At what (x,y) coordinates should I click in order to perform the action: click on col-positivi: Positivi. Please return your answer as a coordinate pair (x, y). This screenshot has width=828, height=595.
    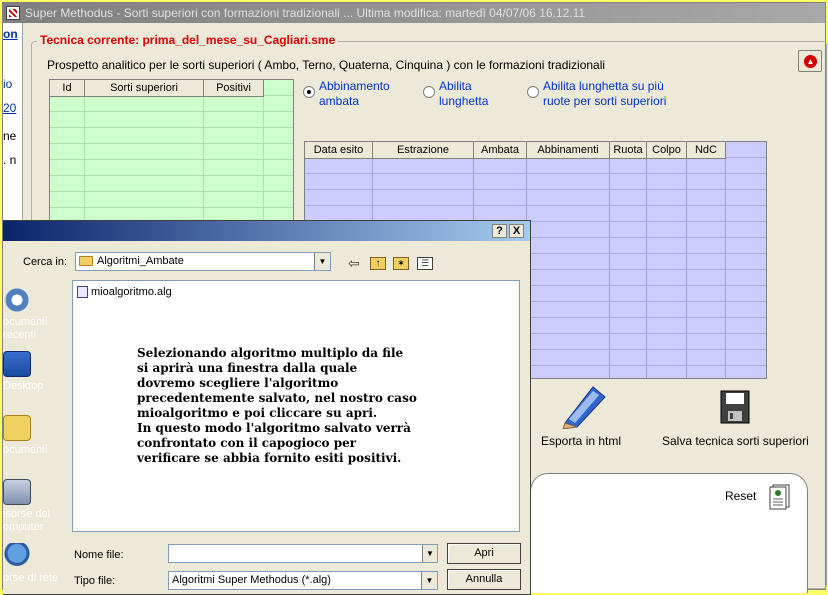
    Looking at the image, I should click on (234, 88).